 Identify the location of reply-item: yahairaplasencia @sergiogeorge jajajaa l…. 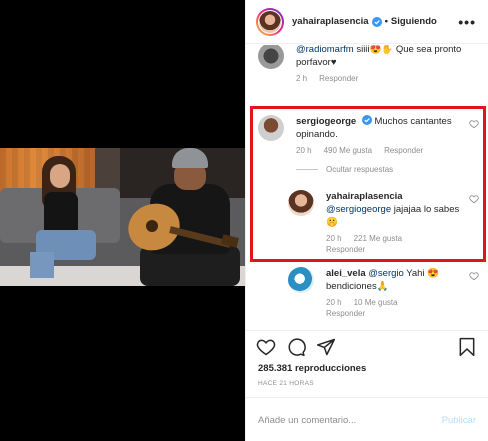
(383, 222).